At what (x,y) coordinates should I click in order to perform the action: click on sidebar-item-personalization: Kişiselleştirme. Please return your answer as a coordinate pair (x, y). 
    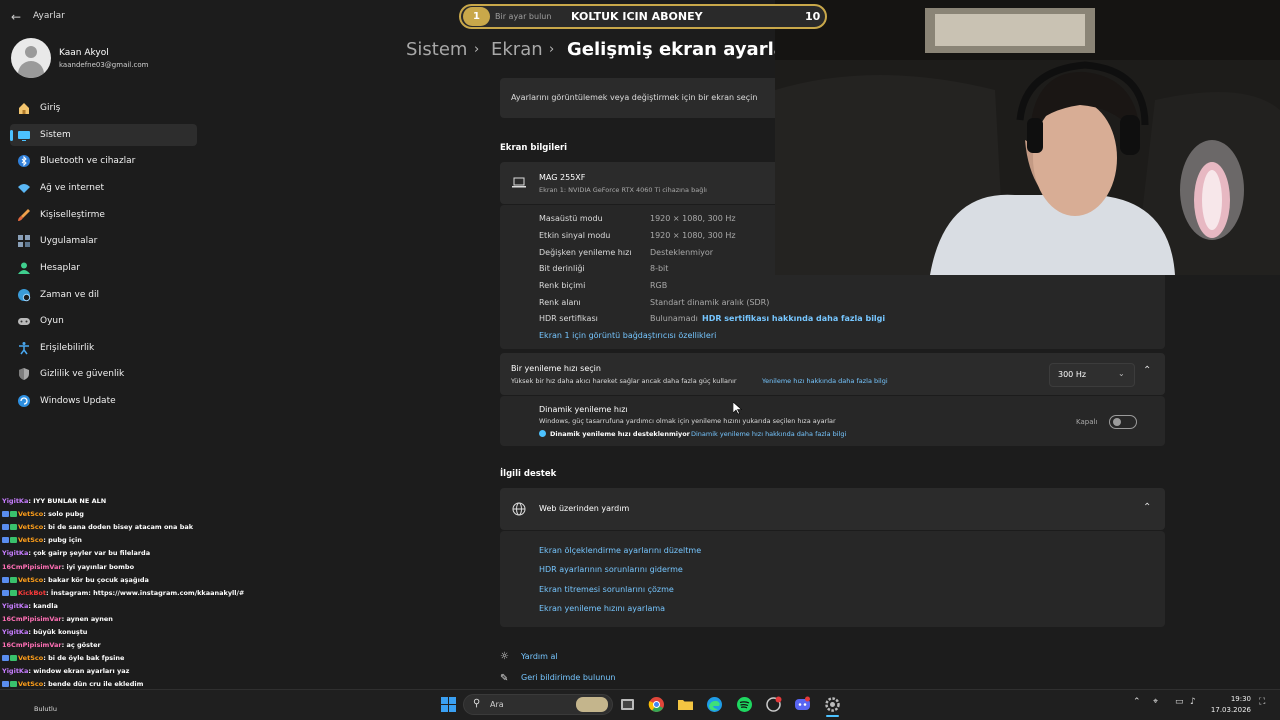
    Looking at the image, I should click on (103, 215).